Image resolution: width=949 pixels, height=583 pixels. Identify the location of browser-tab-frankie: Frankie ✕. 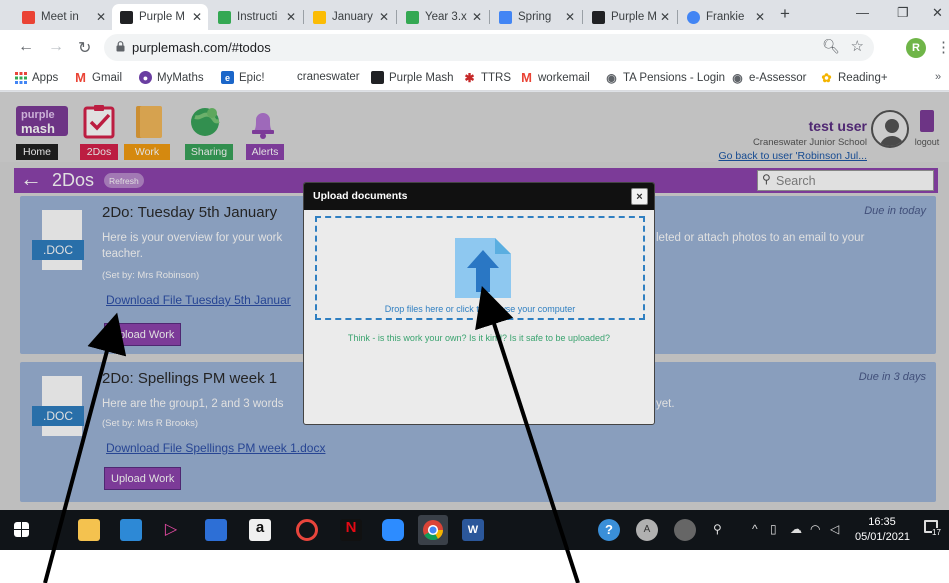
(725, 17).